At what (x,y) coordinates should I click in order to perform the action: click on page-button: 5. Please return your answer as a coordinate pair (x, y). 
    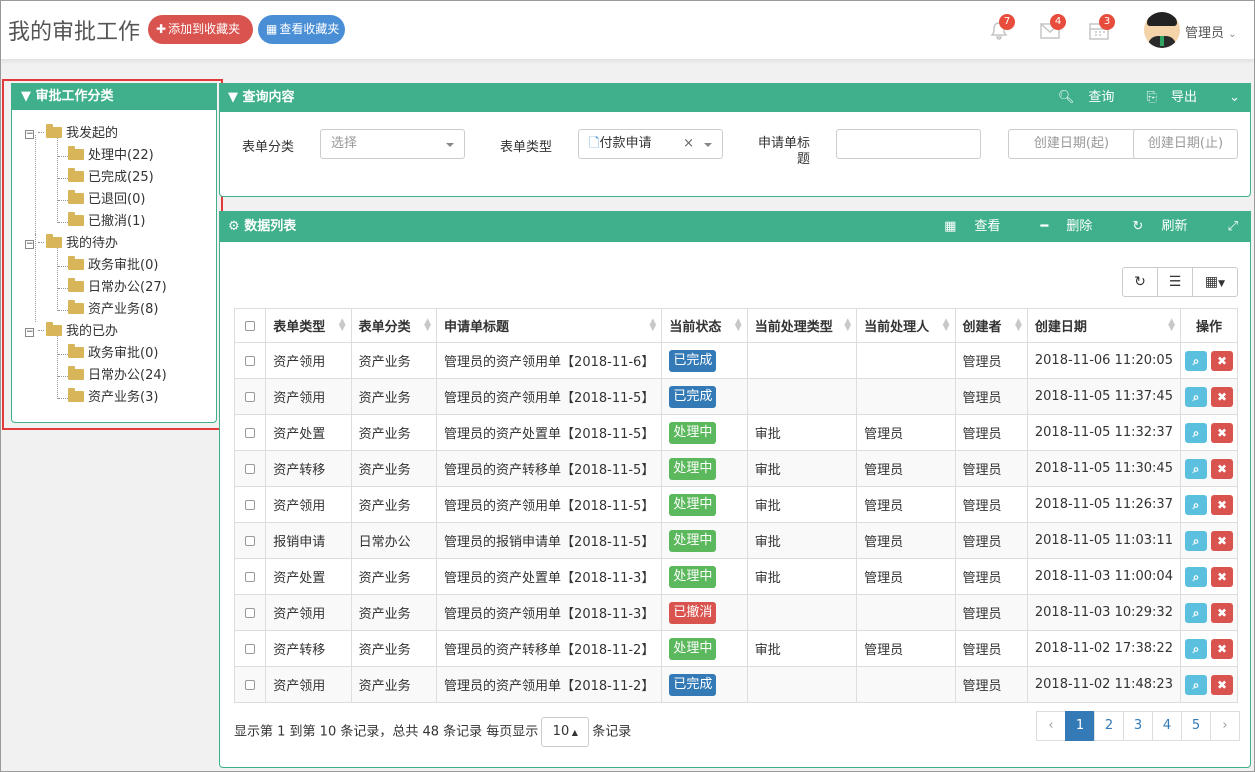
    Looking at the image, I should click on (1196, 726).